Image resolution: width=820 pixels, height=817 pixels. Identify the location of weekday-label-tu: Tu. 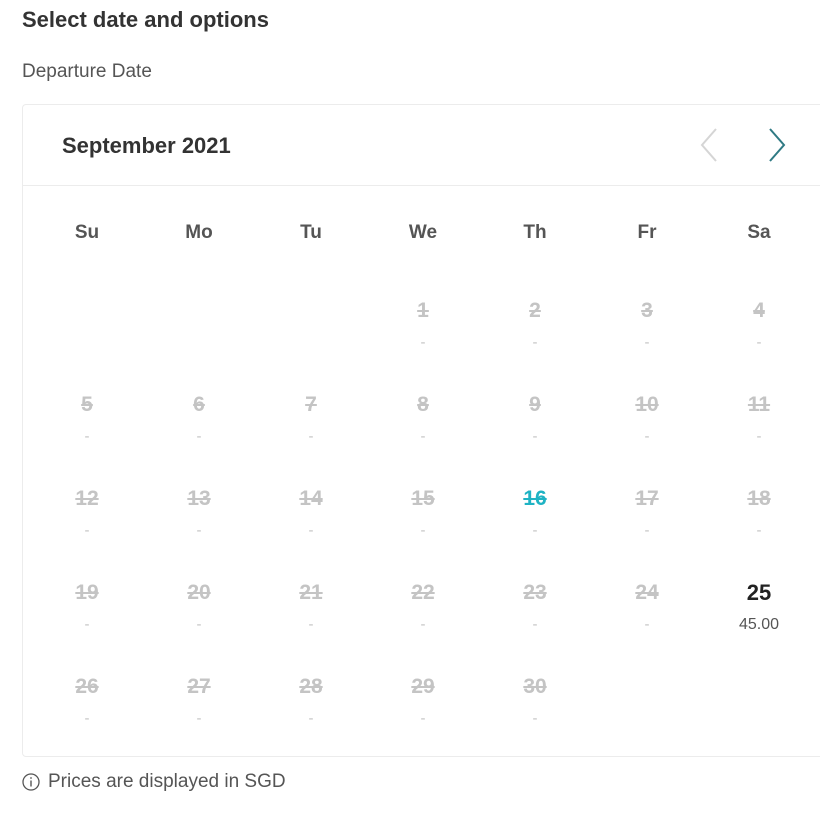
(311, 232).